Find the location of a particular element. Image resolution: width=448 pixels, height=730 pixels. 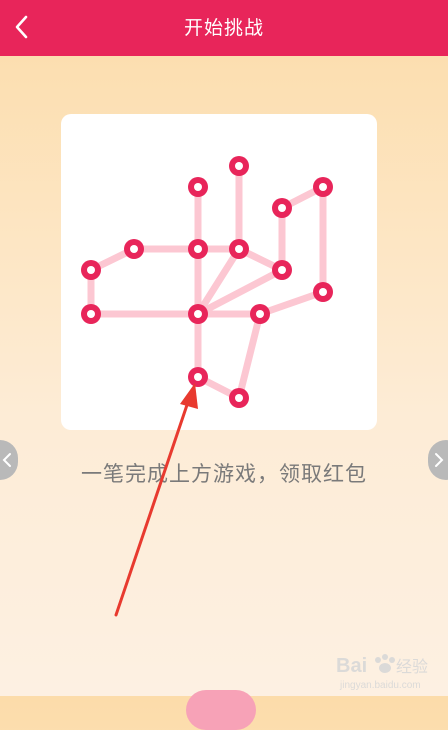

watermark-brand-text: Bai is located at coordinates (351, 666).